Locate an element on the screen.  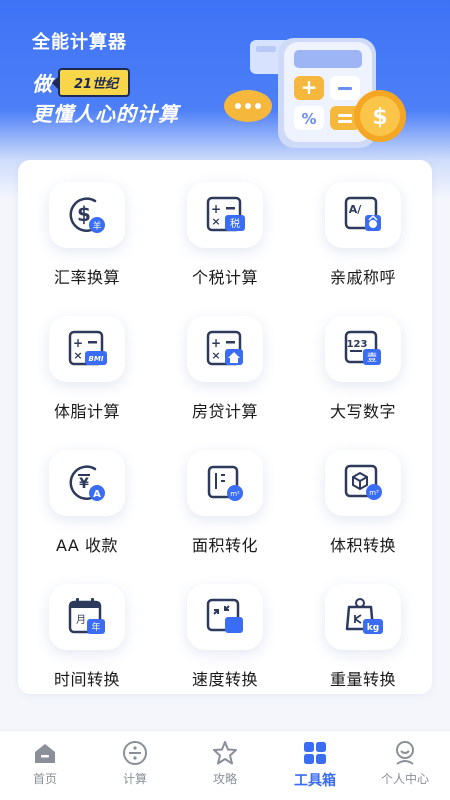
tool-label: 时间转换 is located at coordinates (86, 679).